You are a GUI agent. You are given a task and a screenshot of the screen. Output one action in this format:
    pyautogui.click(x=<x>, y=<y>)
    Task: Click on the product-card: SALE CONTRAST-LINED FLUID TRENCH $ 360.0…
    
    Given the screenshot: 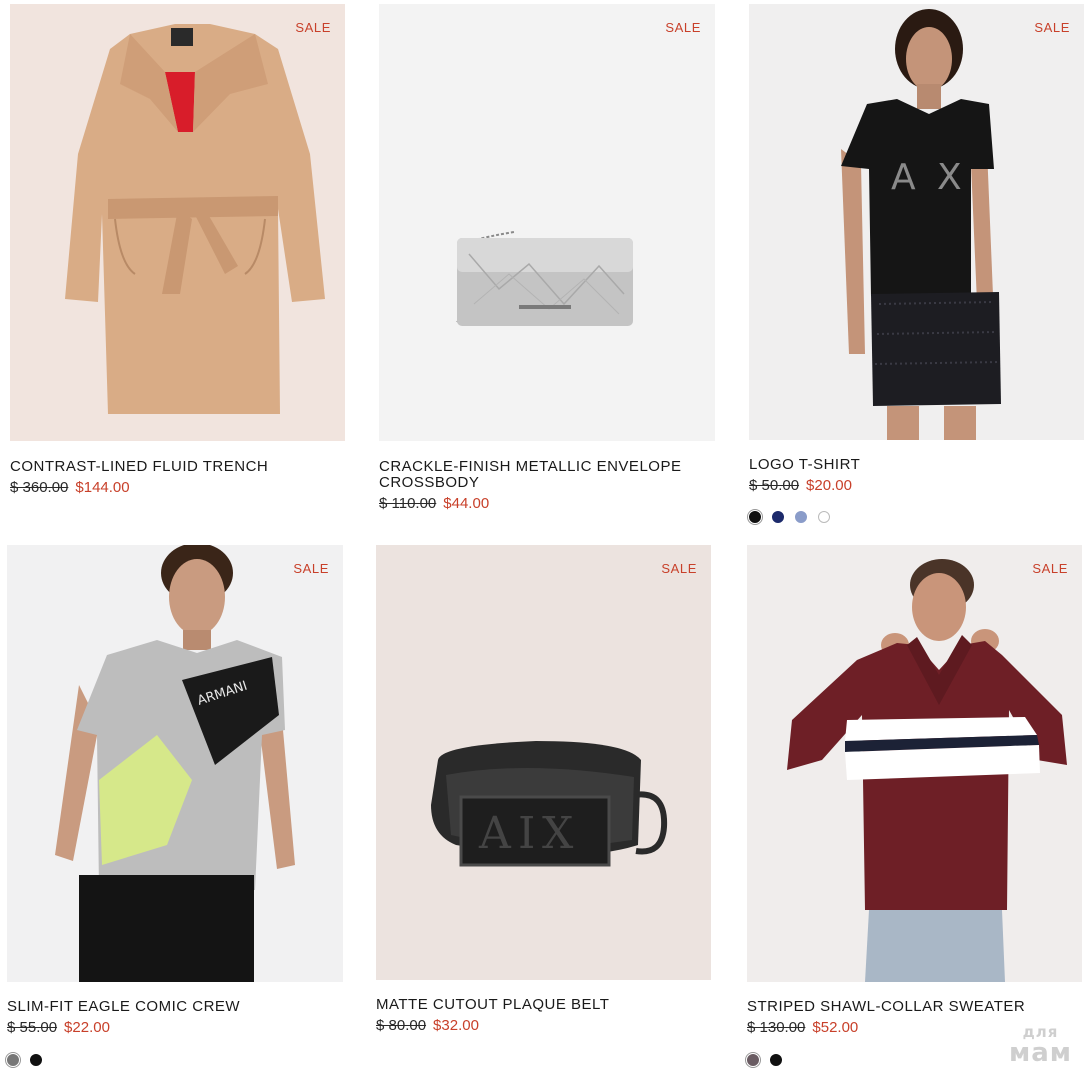 What is the action you would take?
    pyautogui.click(x=177, y=250)
    